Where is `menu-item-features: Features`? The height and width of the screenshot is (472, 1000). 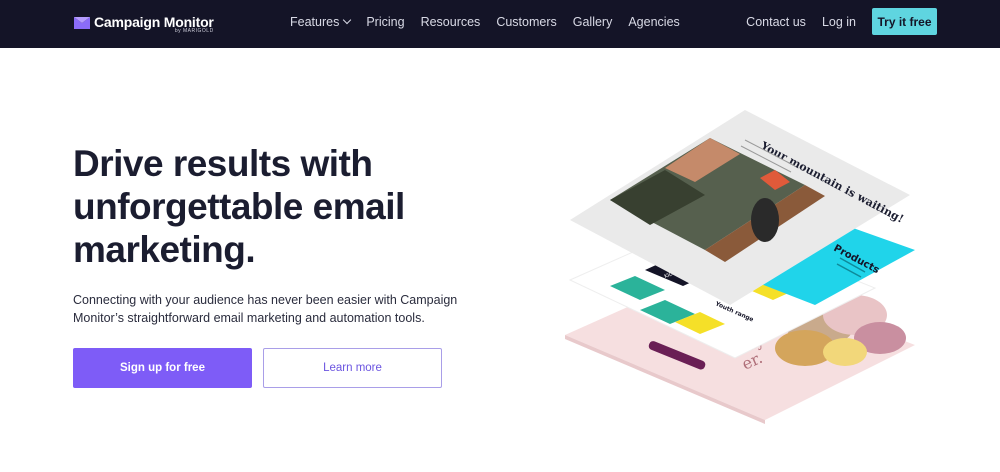 menu-item-features: Features is located at coordinates (321, 22).